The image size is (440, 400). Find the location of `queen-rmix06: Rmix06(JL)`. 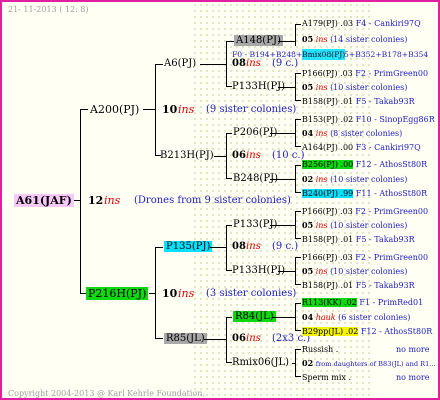

queen-rmix06: Rmix06(JL) is located at coordinates (260, 362).